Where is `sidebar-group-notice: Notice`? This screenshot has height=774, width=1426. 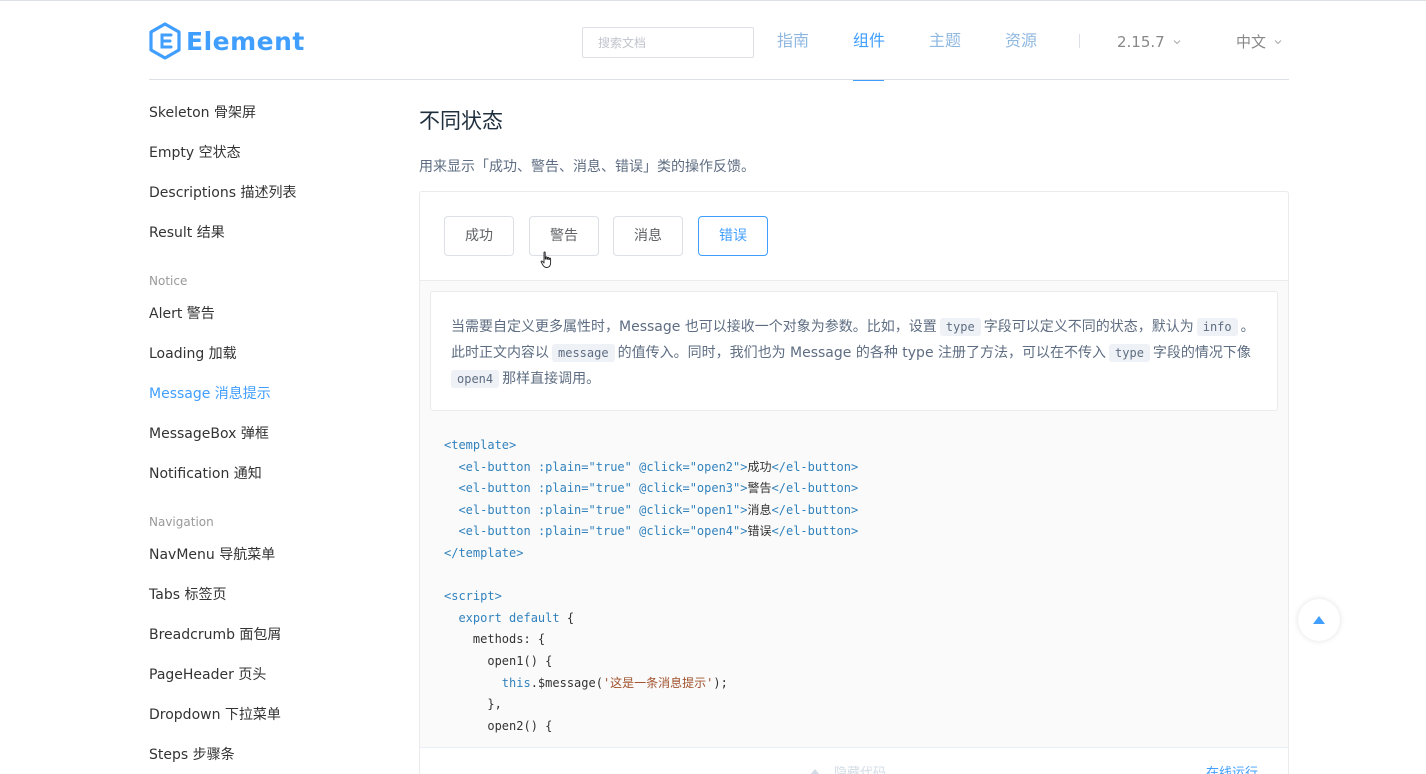 sidebar-group-notice: Notice is located at coordinates (168, 281).